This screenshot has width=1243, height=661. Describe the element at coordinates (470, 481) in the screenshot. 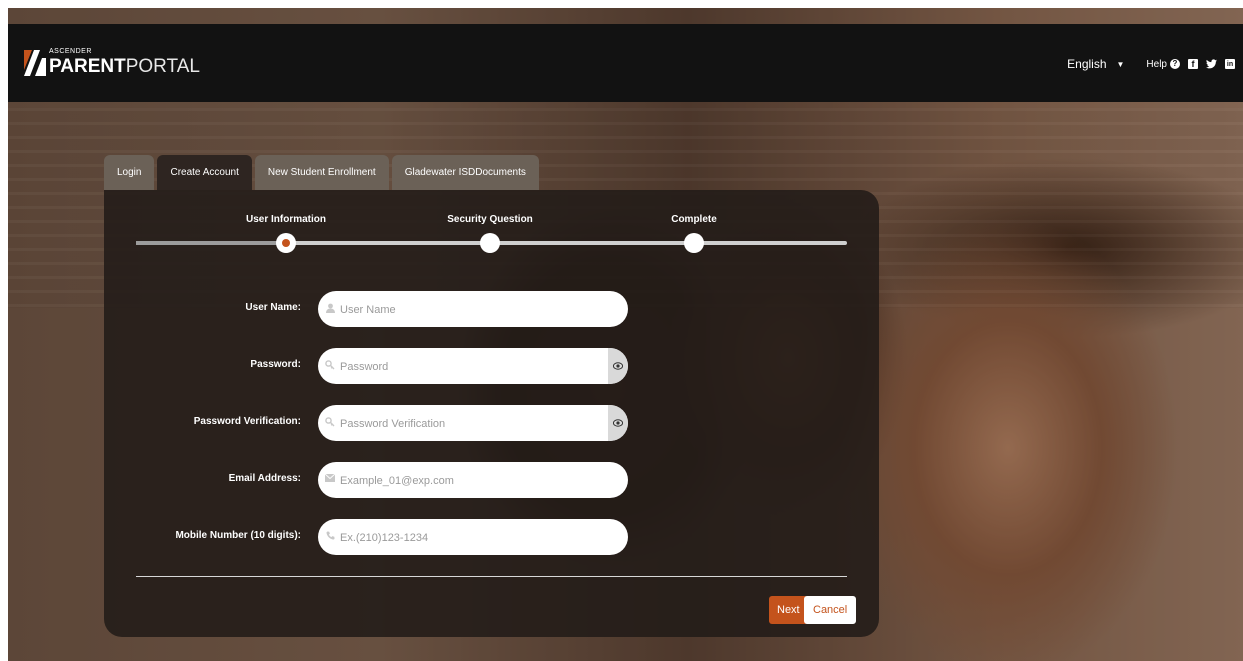

I see `email-input` at that location.